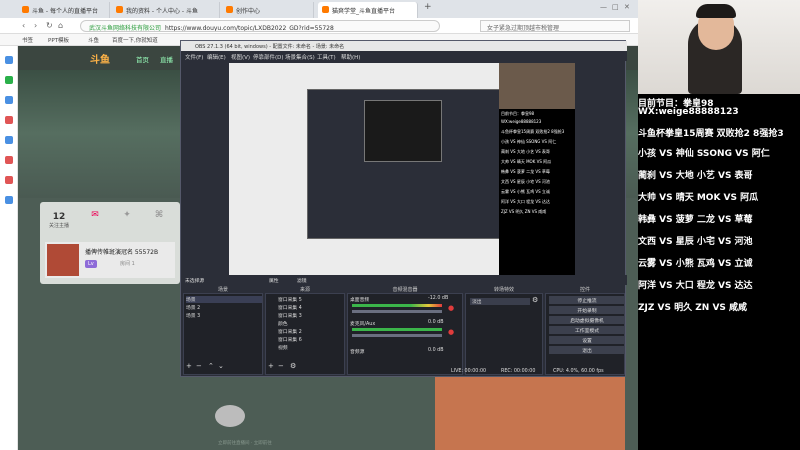 This screenshot has height=450, width=800. What do you see at coordinates (35, 25) in the screenshot?
I see `forward-icon: ›` at bounding box center [35, 25].